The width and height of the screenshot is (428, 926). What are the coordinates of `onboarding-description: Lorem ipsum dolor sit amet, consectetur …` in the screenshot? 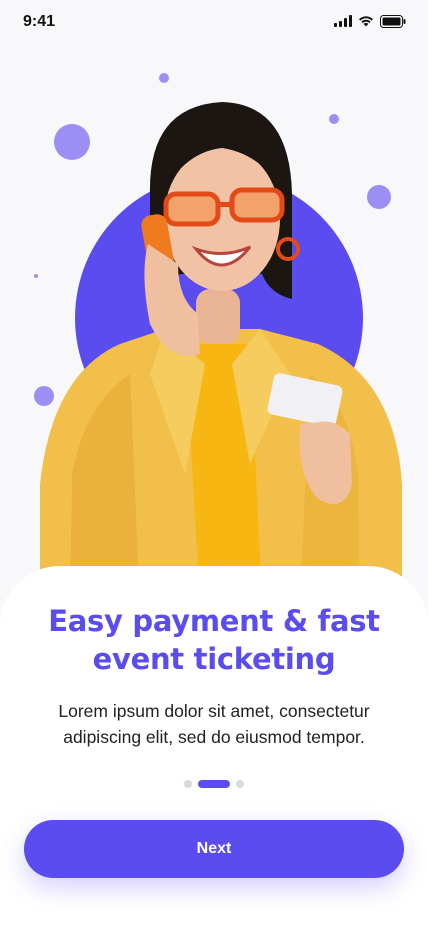 It's located at (214, 724).